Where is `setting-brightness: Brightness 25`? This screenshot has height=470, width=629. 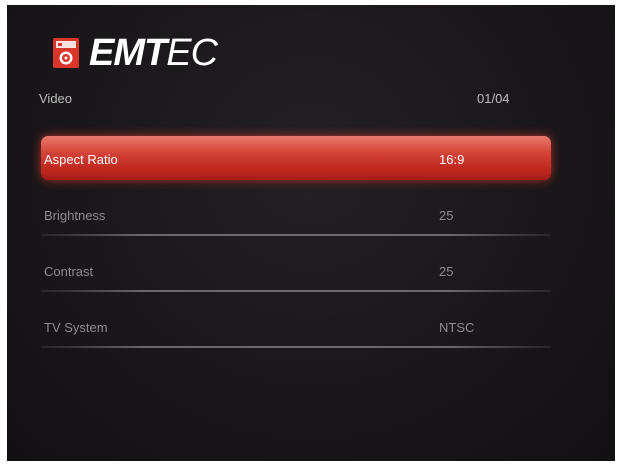 setting-brightness: Brightness 25 is located at coordinates (296, 214).